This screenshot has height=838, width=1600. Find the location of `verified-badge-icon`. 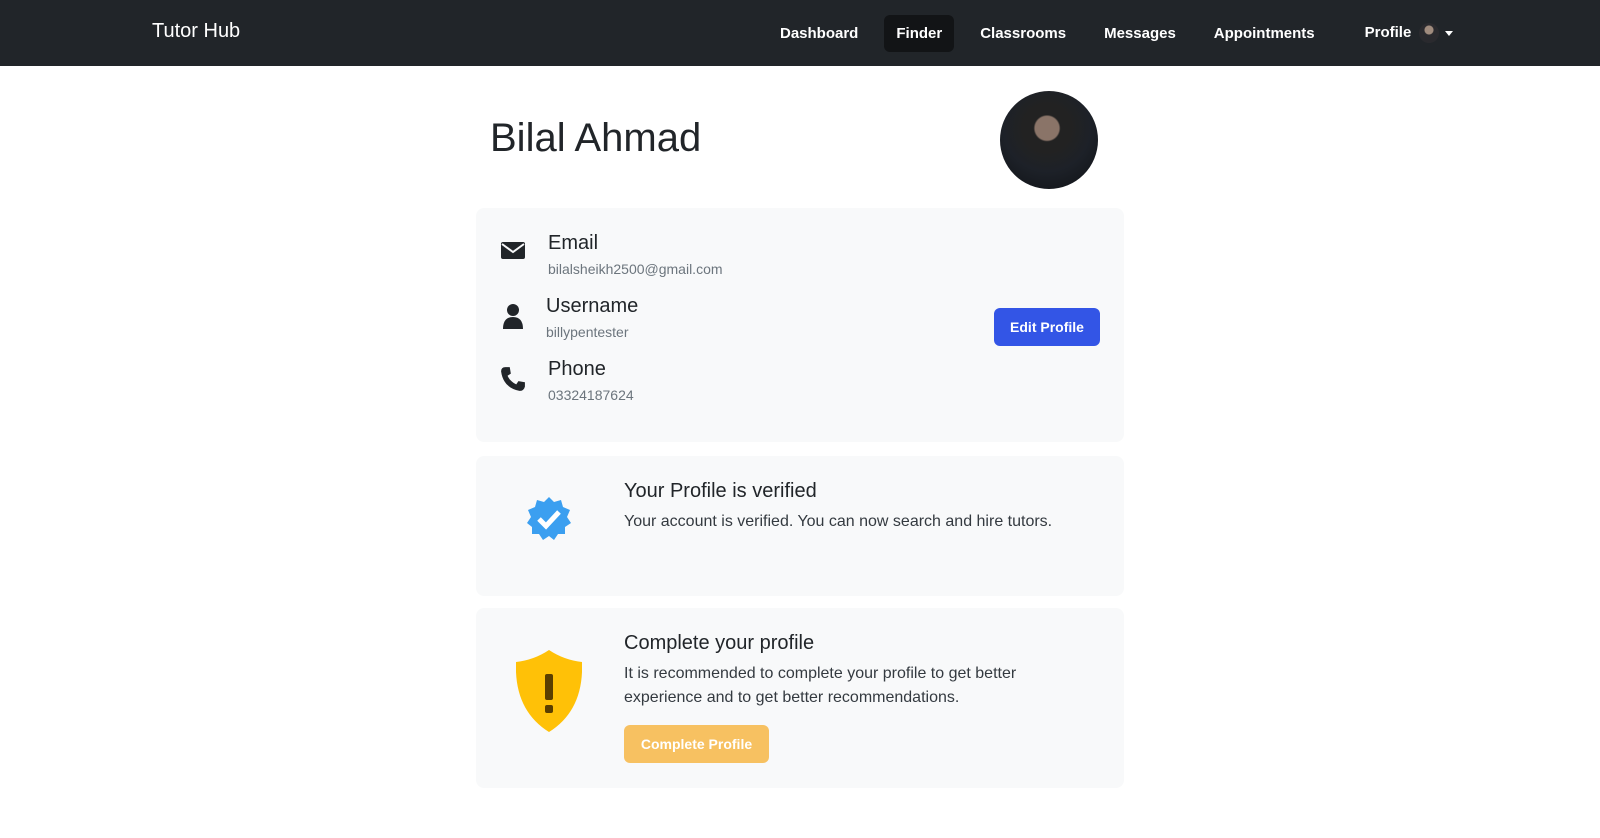

verified-badge-icon is located at coordinates (549, 518).